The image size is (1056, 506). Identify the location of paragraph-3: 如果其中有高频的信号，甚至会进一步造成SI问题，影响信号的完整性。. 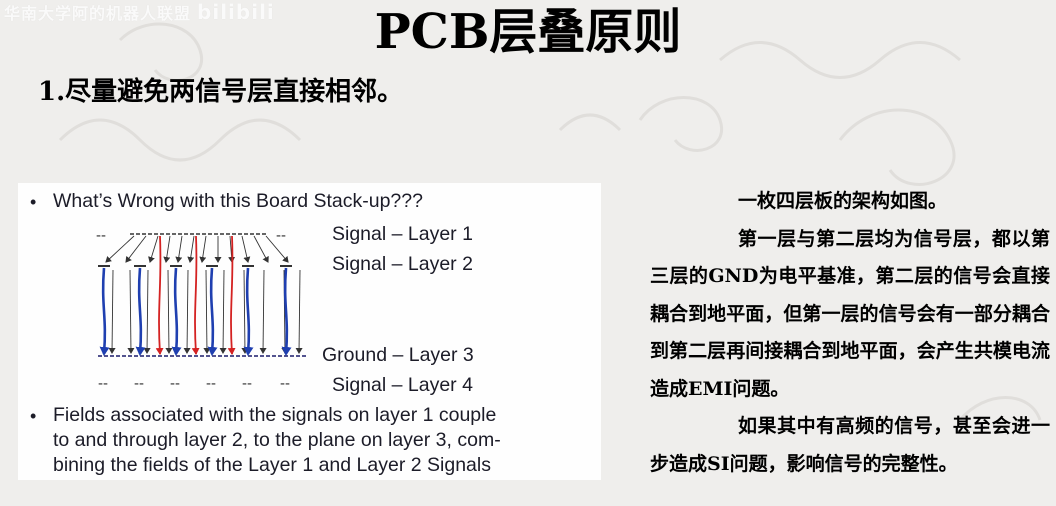
(850, 445).